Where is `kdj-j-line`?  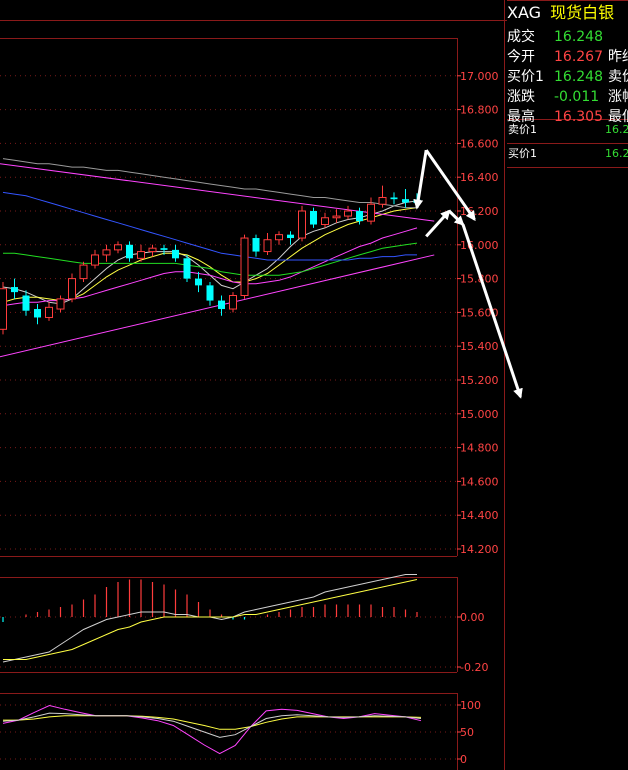 kdj-j-line is located at coordinates (212, 729).